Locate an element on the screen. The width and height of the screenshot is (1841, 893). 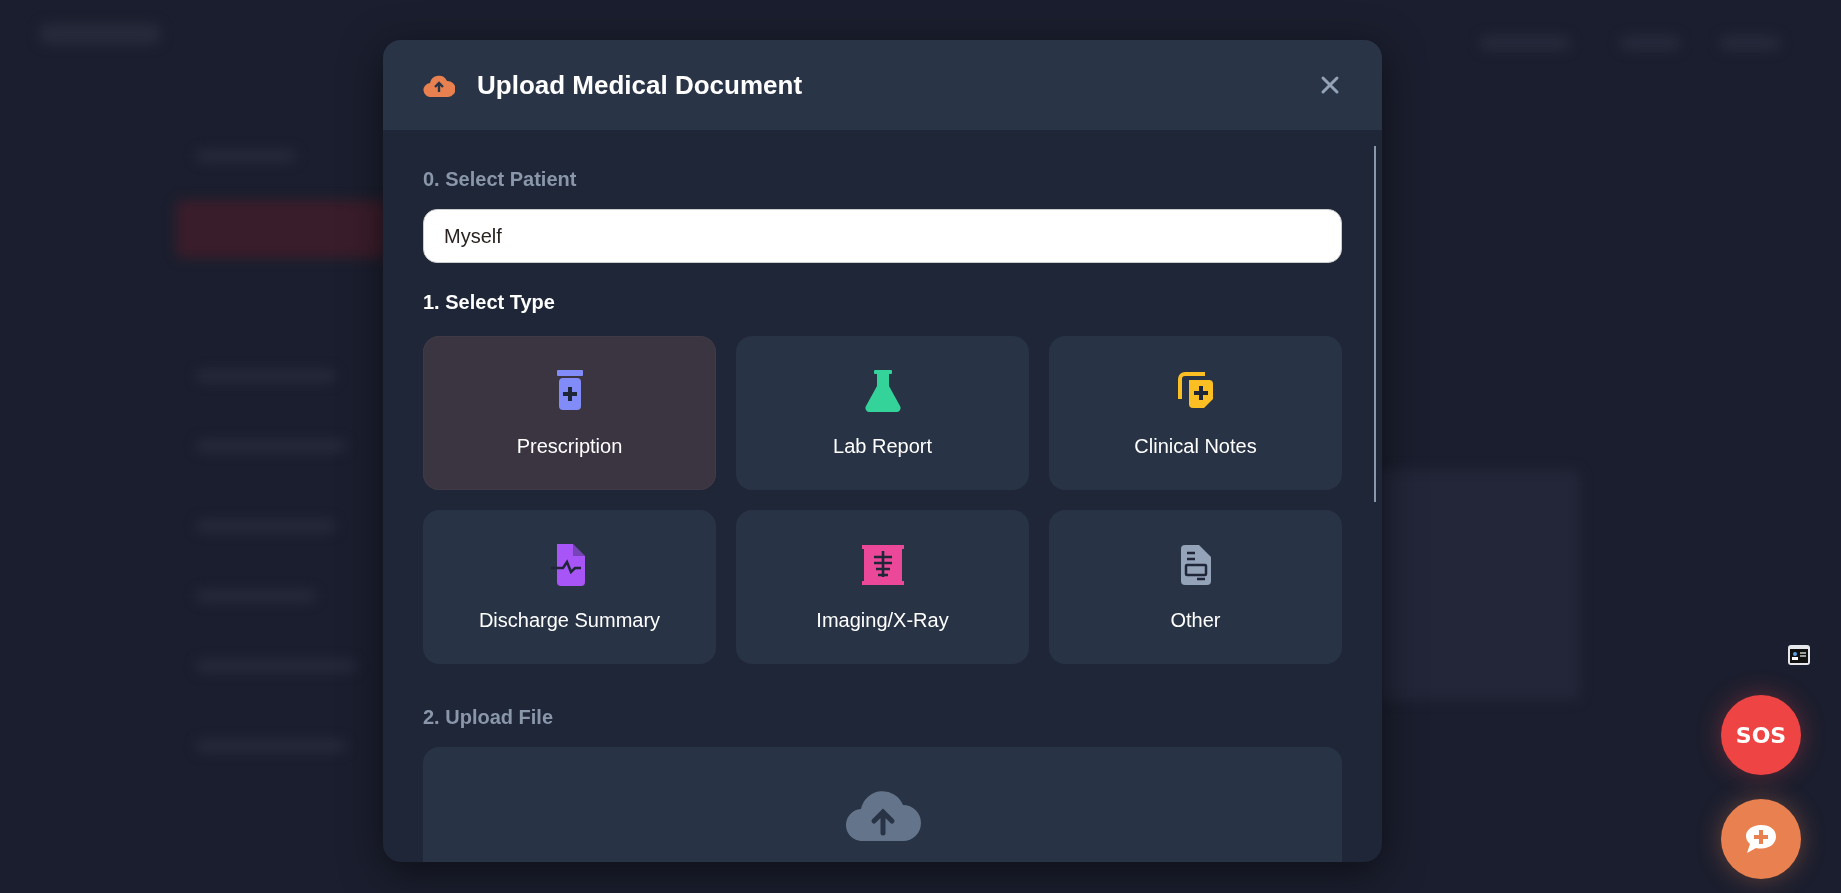
cloud-upload-icon is located at coordinates (439, 85).